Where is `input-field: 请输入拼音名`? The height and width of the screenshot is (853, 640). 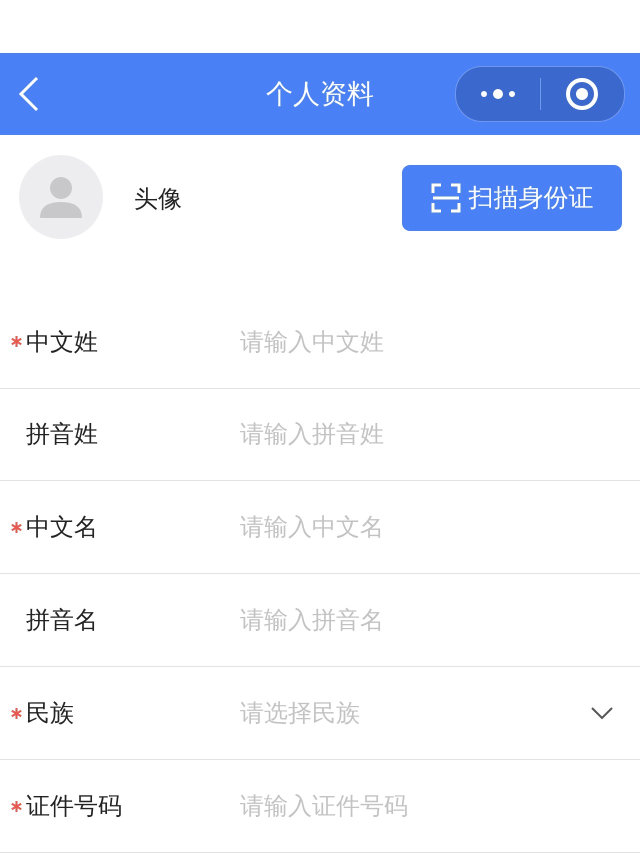
input-field: 请输入拼音名 is located at coordinates (427, 620).